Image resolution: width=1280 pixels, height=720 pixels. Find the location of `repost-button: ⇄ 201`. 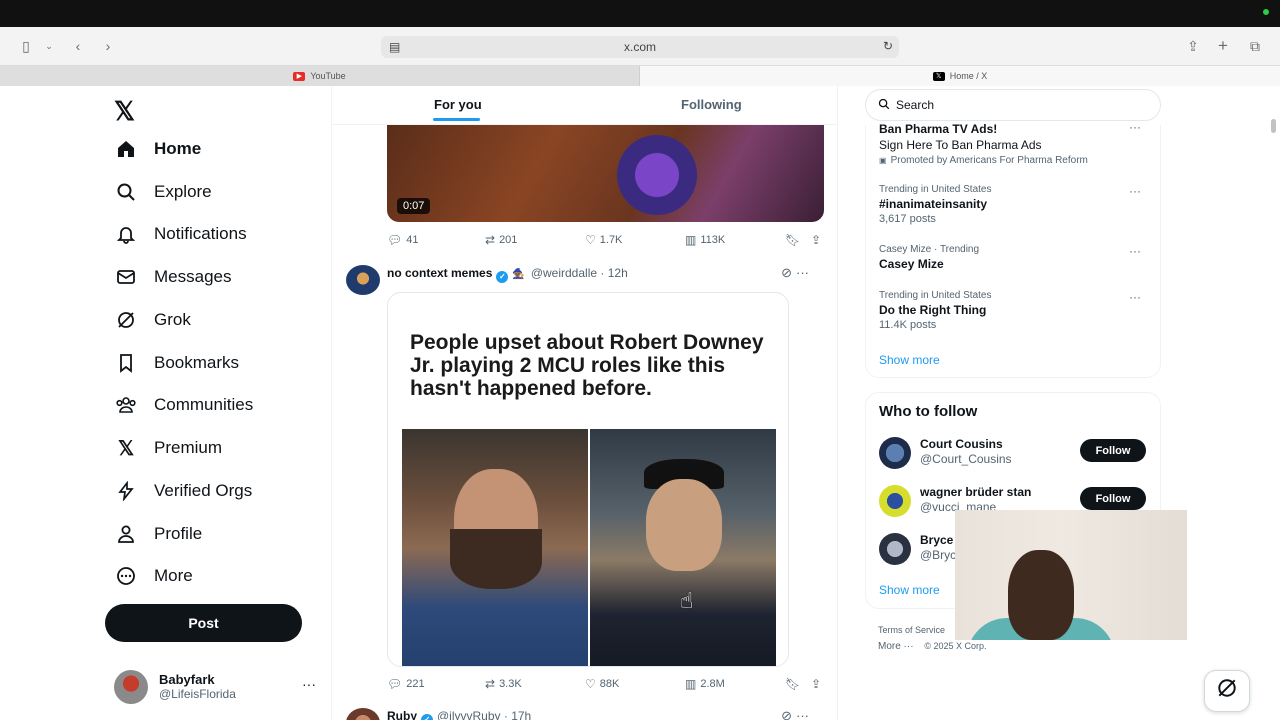

repost-button: ⇄ 201 is located at coordinates (501, 240).